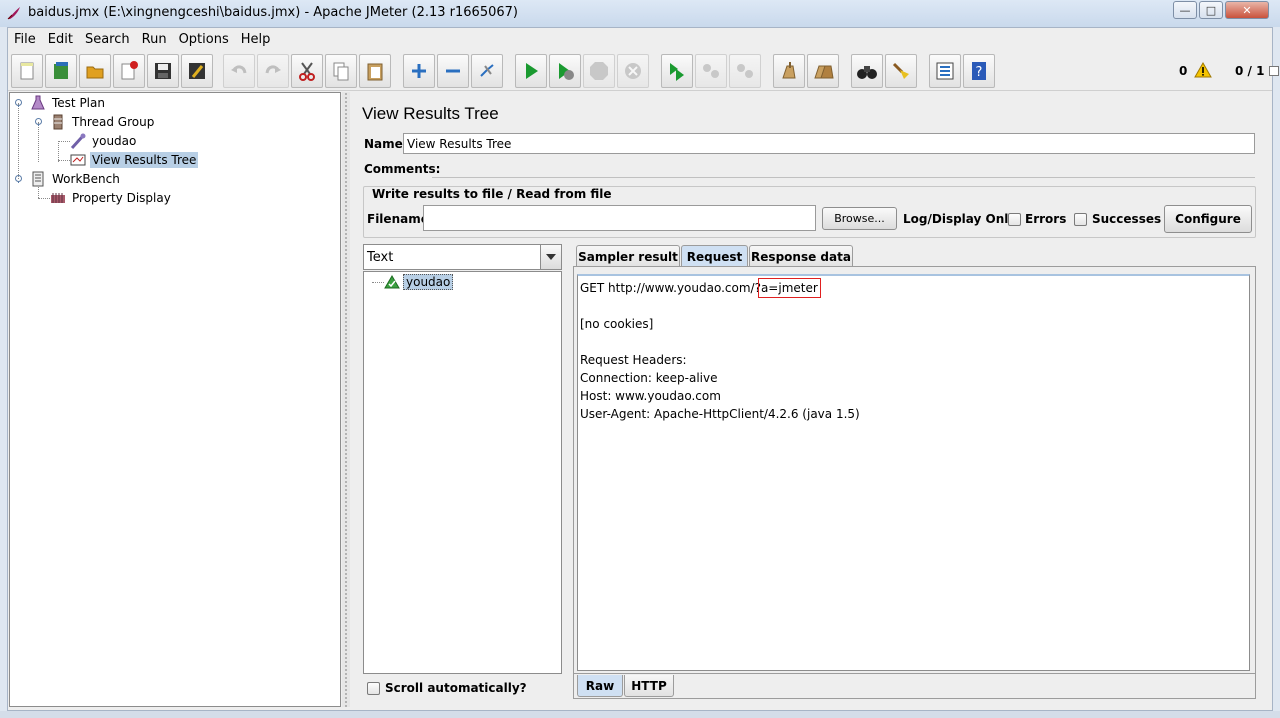  I want to click on save-icon, so click(163, 71).